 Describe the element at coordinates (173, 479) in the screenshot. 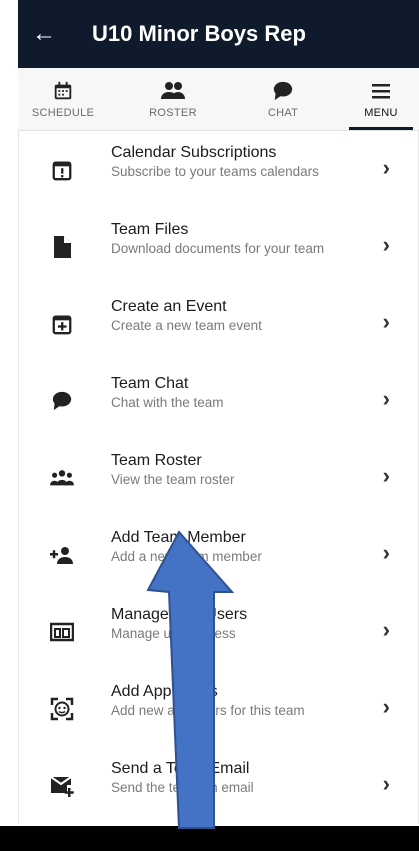

I see `menu-item-subtitle: View the team roster` at that location.